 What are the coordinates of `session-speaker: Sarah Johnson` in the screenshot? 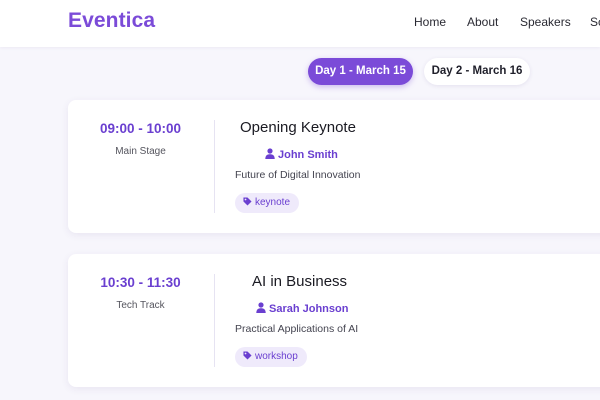 It's located at (302, 308).